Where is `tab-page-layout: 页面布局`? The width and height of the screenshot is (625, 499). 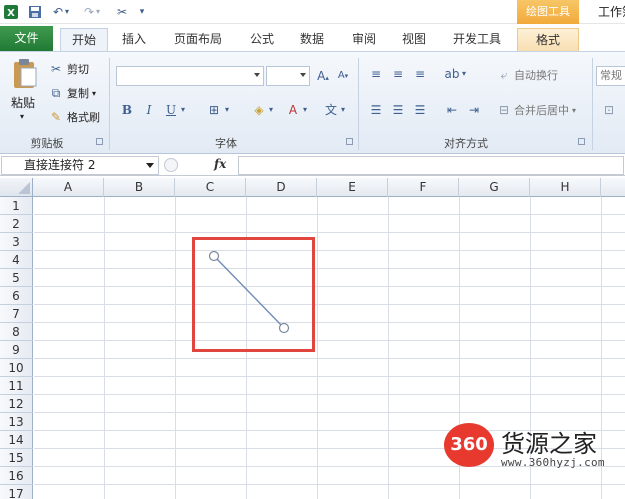 tab-page-layout: 页面布局 is located at coordinates (198, 40).